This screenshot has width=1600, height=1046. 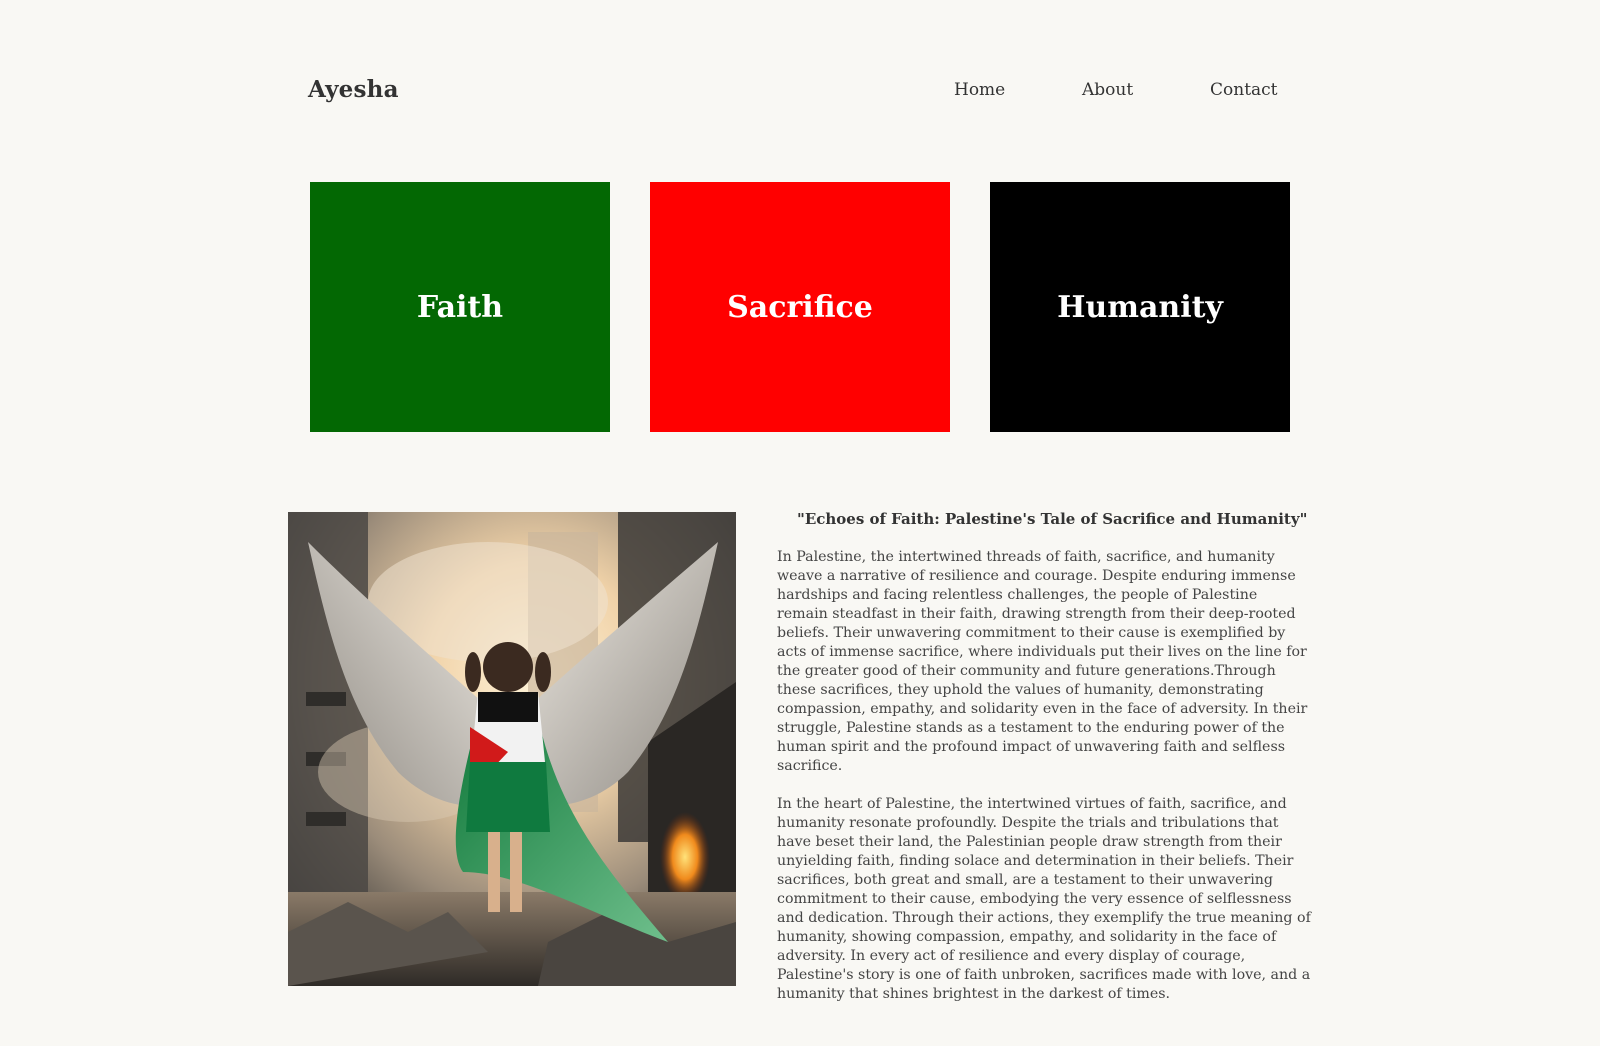 I want to click on nav-about-link: About, so click(x=1107, y=90).